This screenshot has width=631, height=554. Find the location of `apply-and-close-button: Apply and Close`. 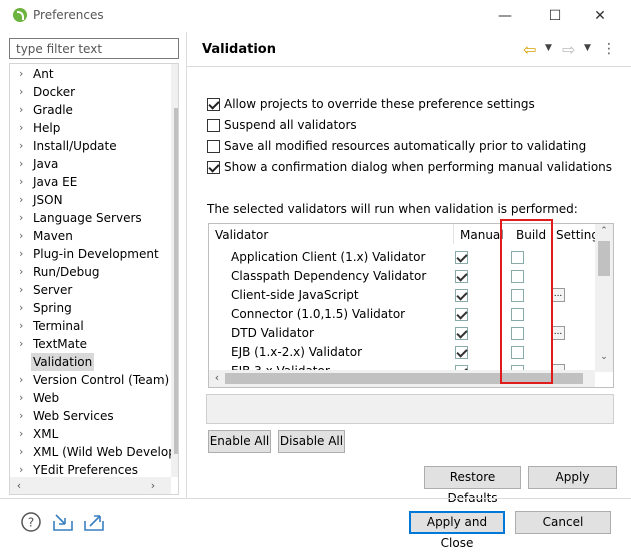

apply-and-close-button: Apply and Close is located at coordinates (457, 530).